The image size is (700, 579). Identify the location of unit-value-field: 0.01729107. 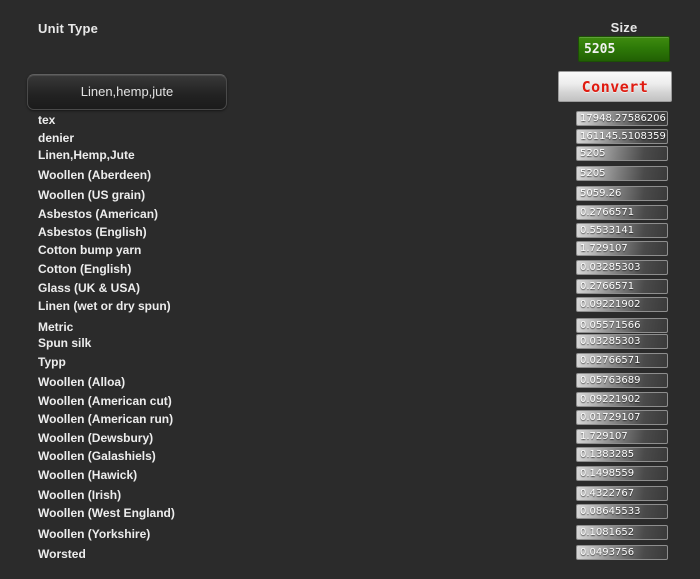
(622, 417).